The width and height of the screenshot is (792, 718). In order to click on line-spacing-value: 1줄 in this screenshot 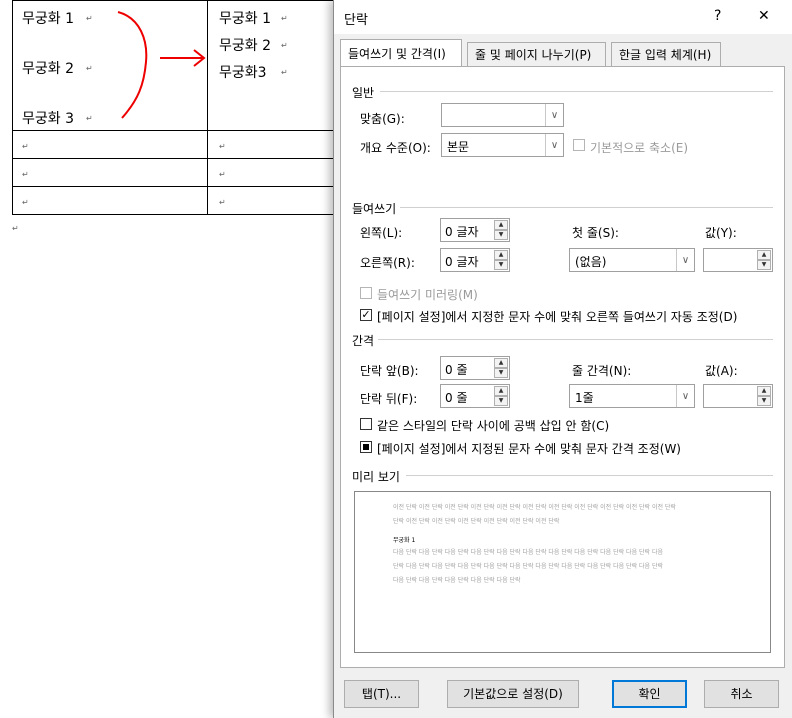, I will do `click(584, 398)`.